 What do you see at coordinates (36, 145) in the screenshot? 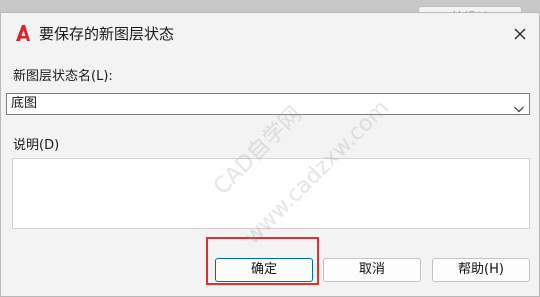
I see `description-label: 说明(D)` at bounding box center [36, 145].